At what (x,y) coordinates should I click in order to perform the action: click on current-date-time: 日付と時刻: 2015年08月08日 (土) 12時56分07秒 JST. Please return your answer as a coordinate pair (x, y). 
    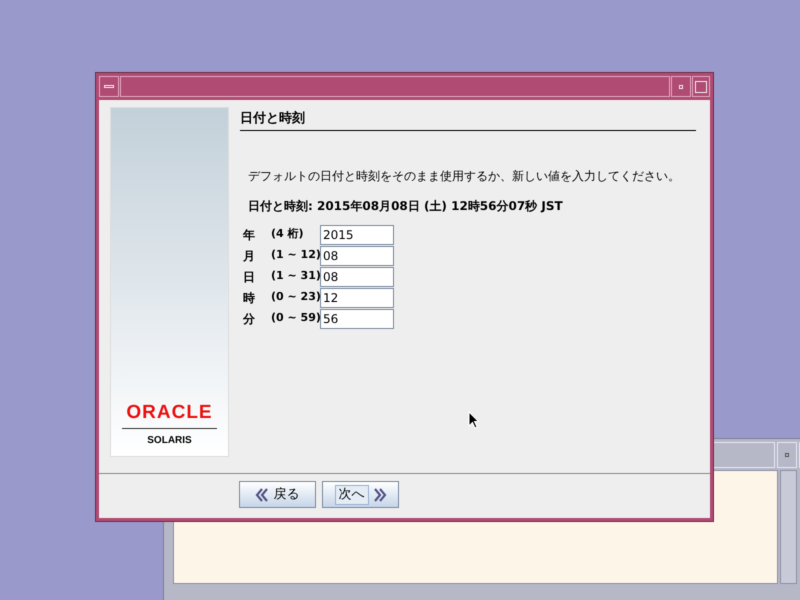
    Looking at the image, I should click on (406, 206).